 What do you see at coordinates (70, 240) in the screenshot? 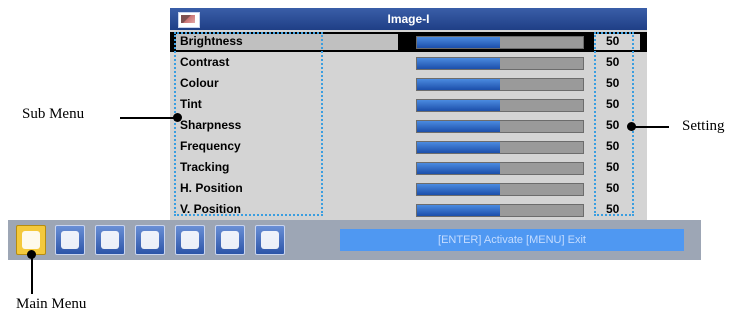
I see `display-icon` at bounding box center [70, 240].